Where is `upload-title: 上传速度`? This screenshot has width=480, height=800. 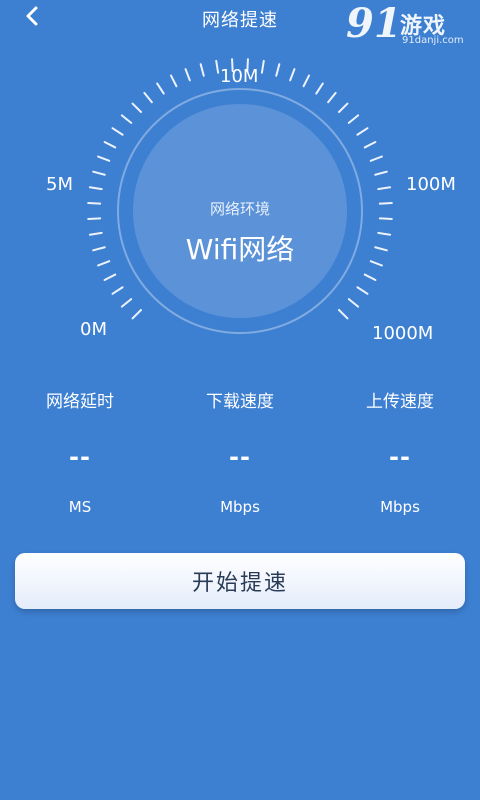
upload-title: 上传速度 is located at coordinates (400, 402).